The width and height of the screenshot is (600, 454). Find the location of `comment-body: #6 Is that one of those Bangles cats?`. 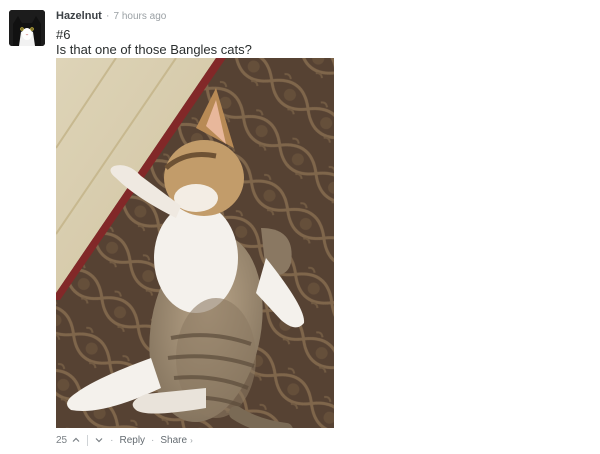

comment-body: #6 Is that one of those Bangles cats? is located at coordinates (154, 42).